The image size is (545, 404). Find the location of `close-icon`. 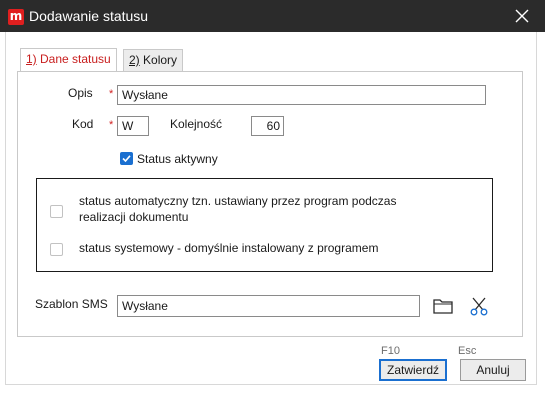

close-icon is located at coordinates (522, 16).